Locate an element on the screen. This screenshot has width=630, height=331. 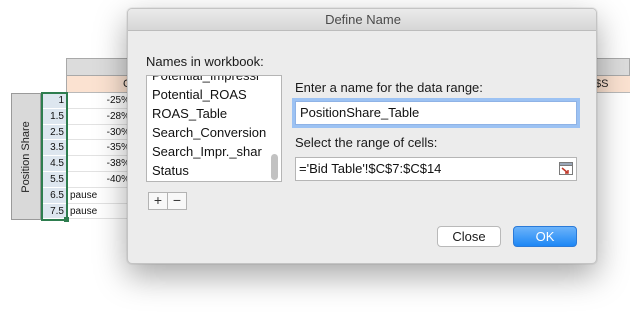
close-button: Close is located at coordinates (469, 236).